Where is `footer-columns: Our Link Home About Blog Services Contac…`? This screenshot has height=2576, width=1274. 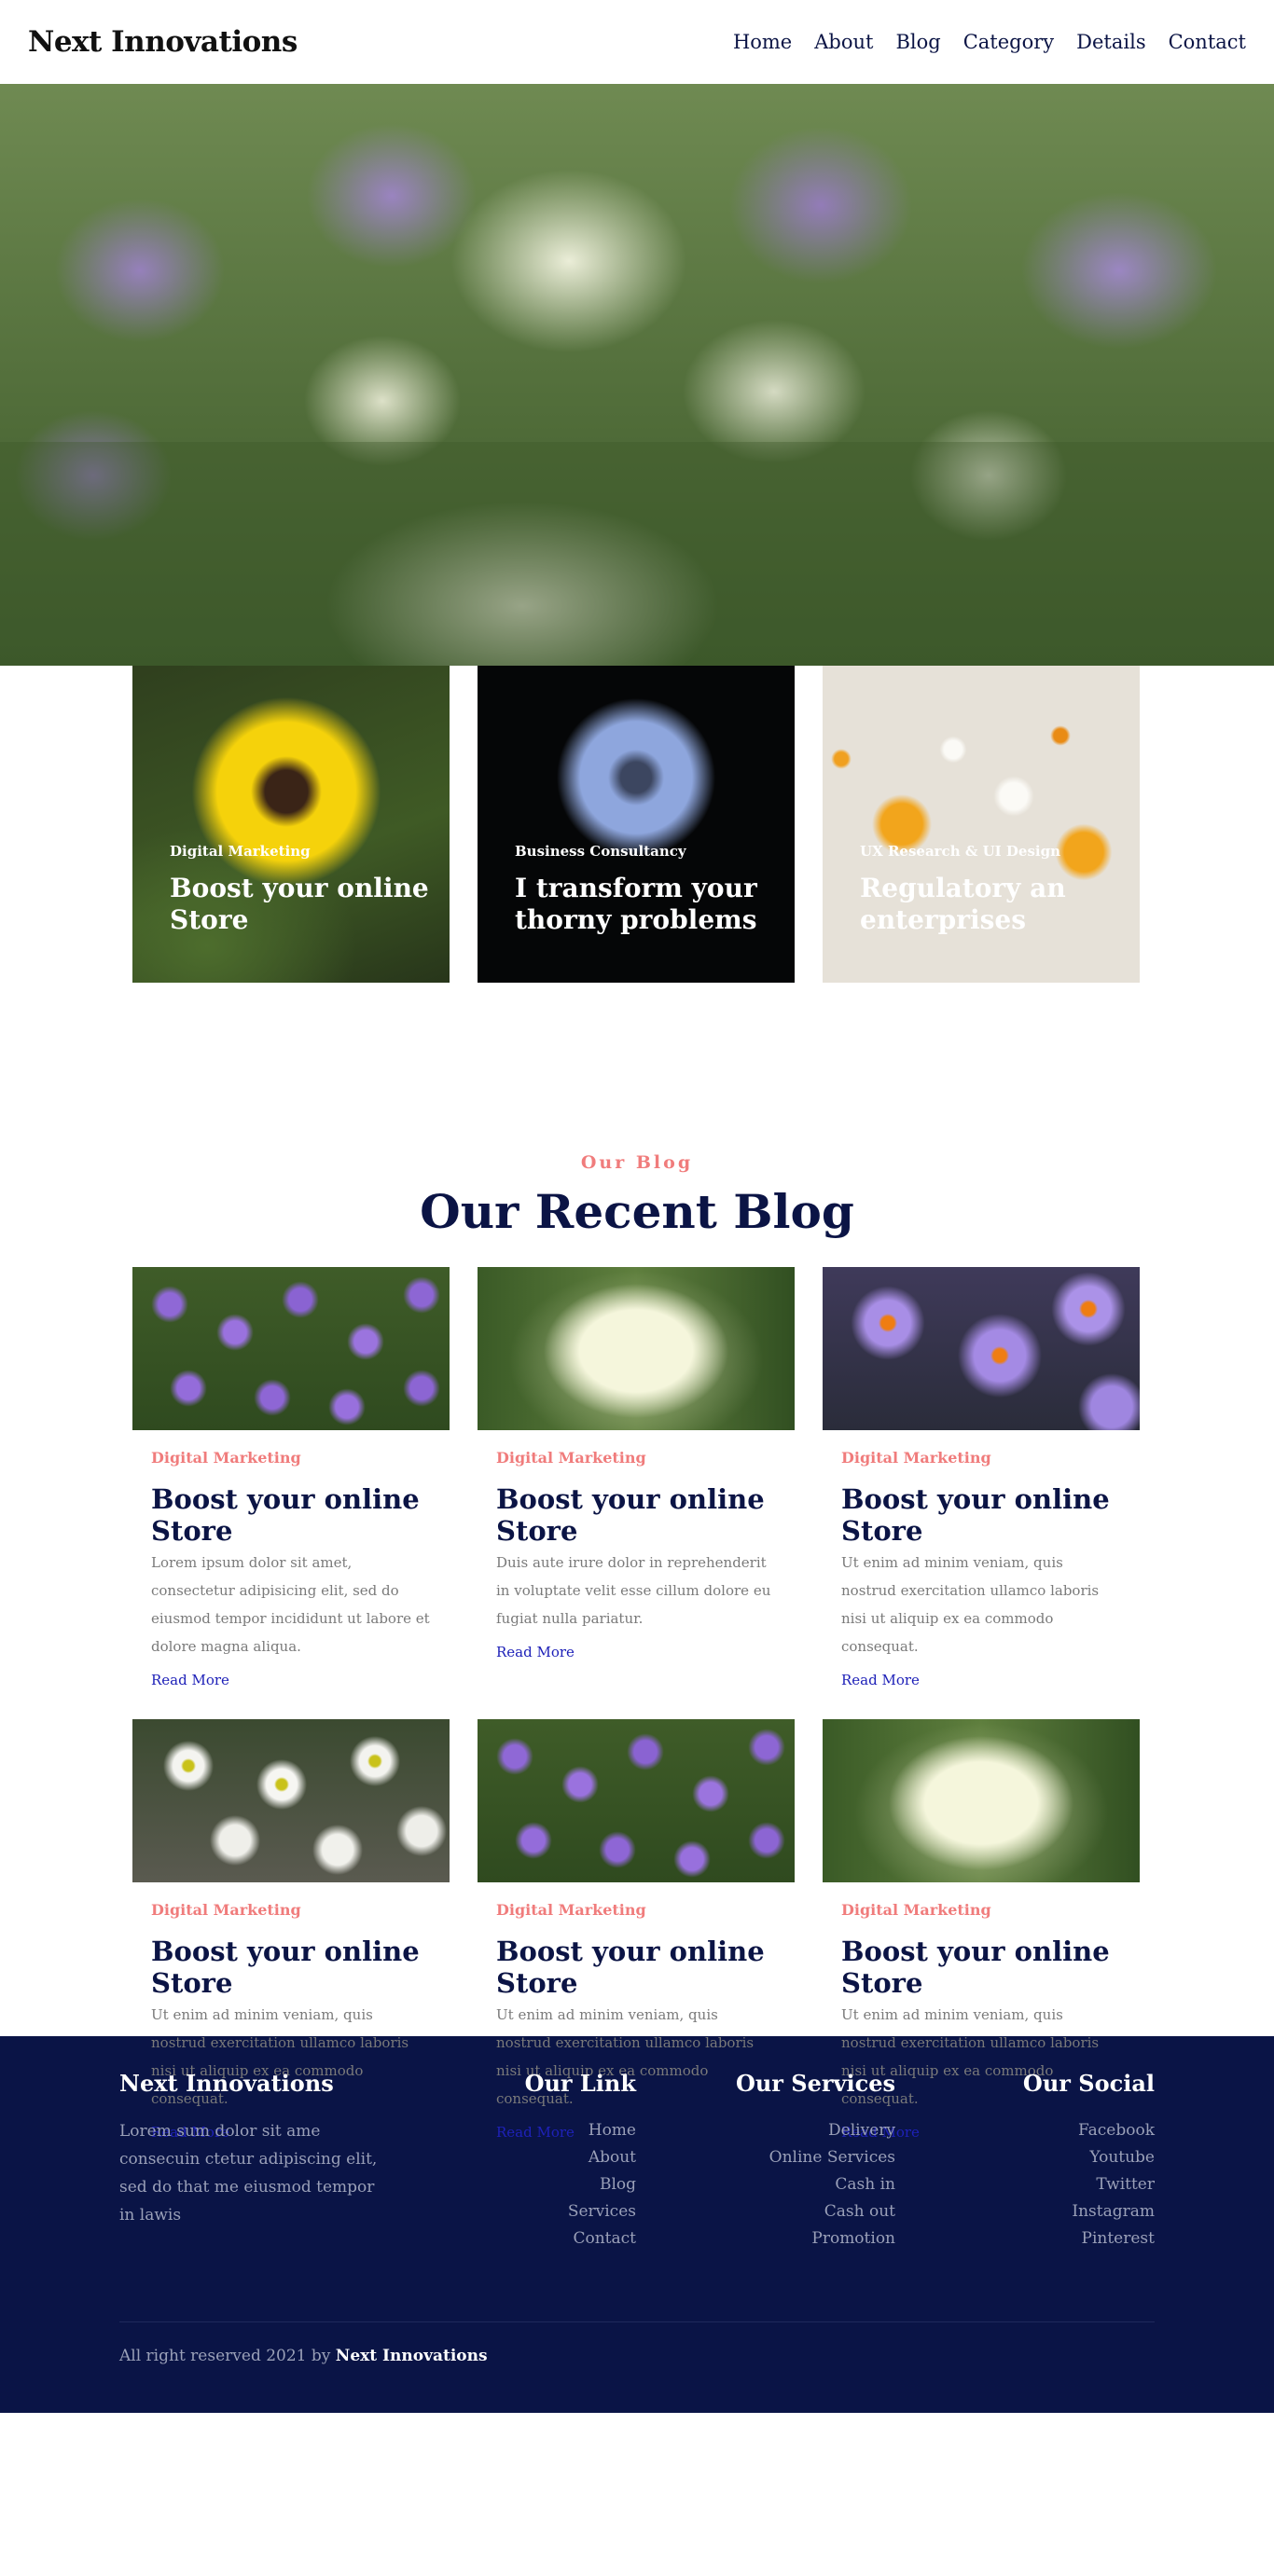
footer-columns: Our Link Home About Blog Services Contac… is located at coordinates (802, 2195).